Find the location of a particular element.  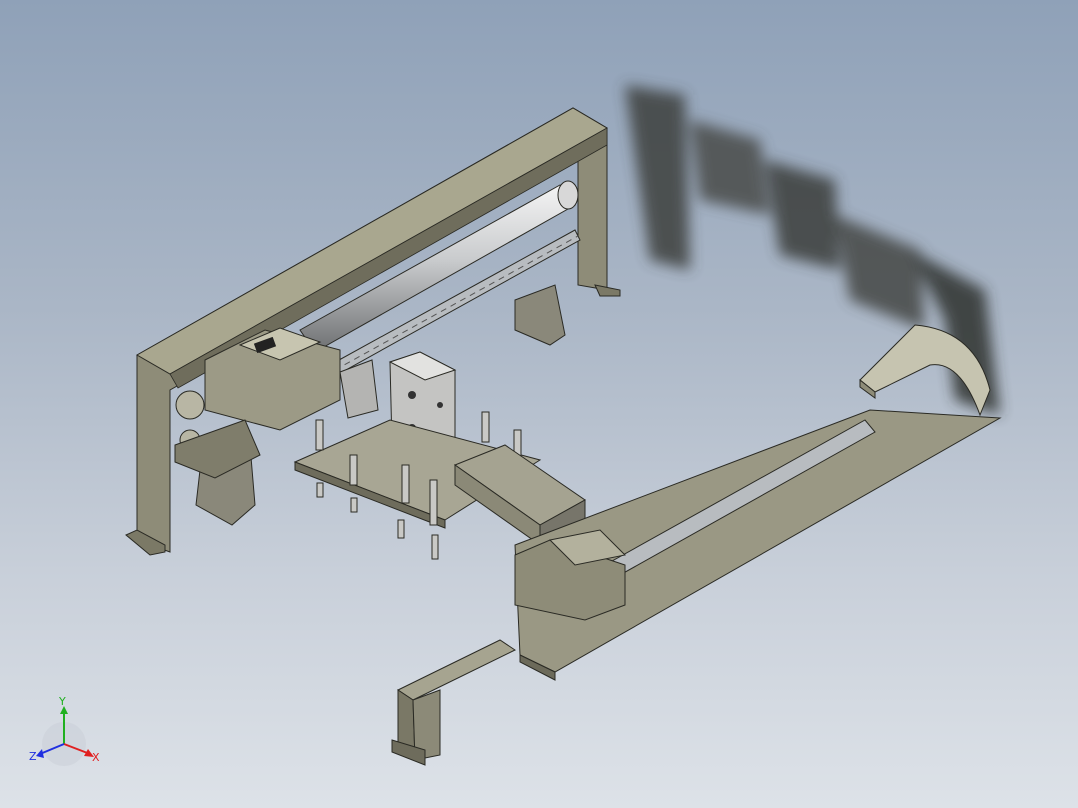

bottom-bracket is located at coordinates (454, 702).